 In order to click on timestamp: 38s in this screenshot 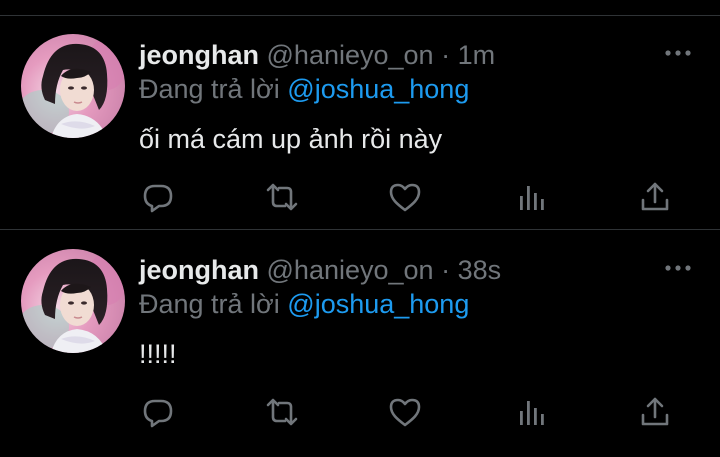, I will do `click(480, 270)`.